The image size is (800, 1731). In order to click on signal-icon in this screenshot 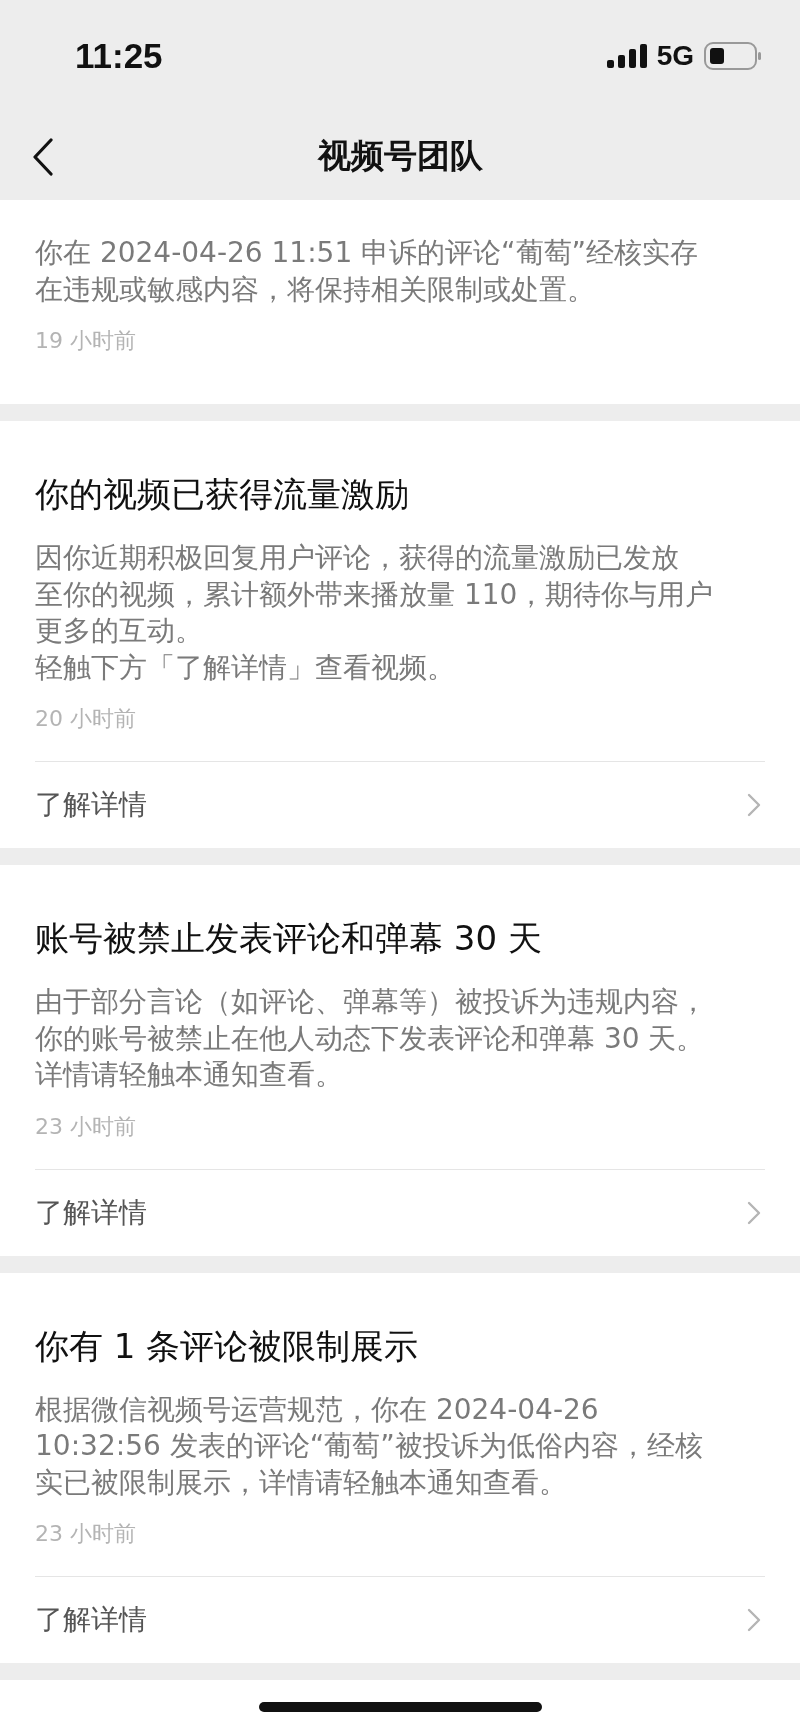, I will do `click(626, 56)`.